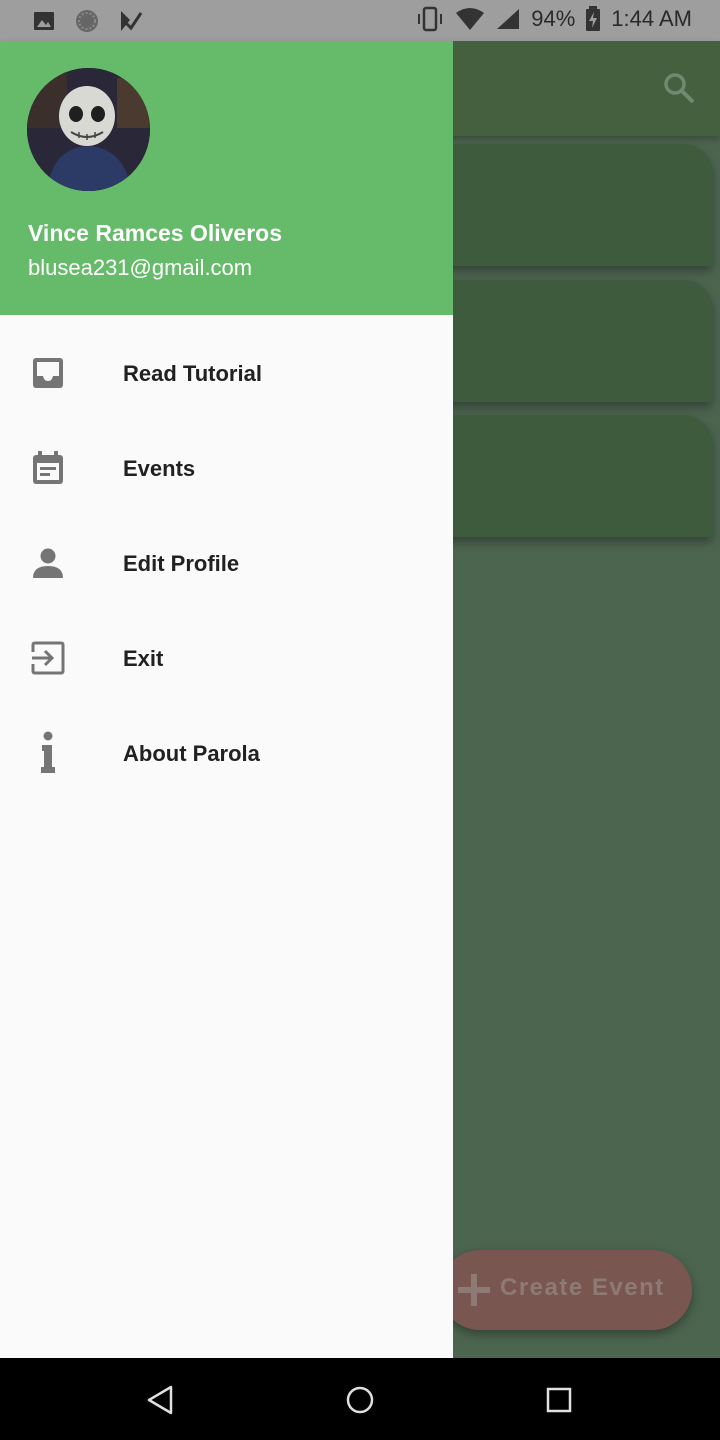 This screenshot has height=1440, width=720. I want to click on create-event-label: Create Event, so click(582, 1287).